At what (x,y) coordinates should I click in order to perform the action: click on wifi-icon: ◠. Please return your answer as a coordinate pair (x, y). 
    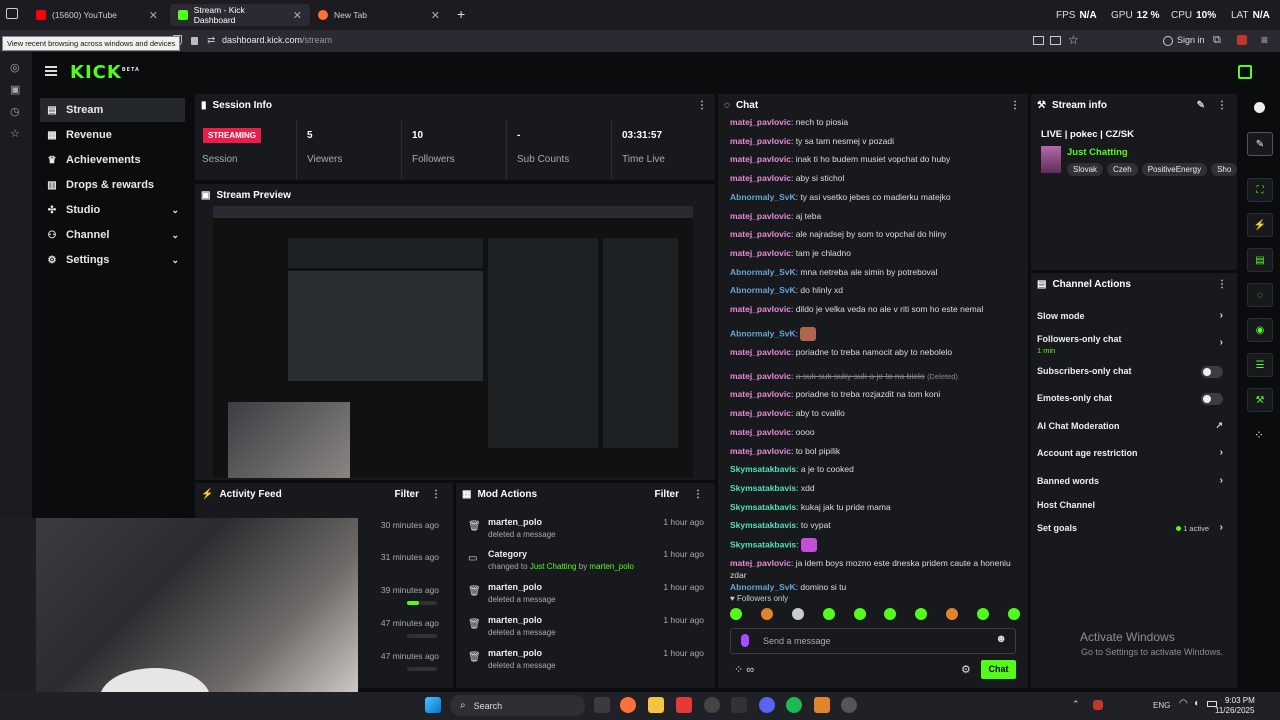
    Looking at the image, I should click on (1183, 703).